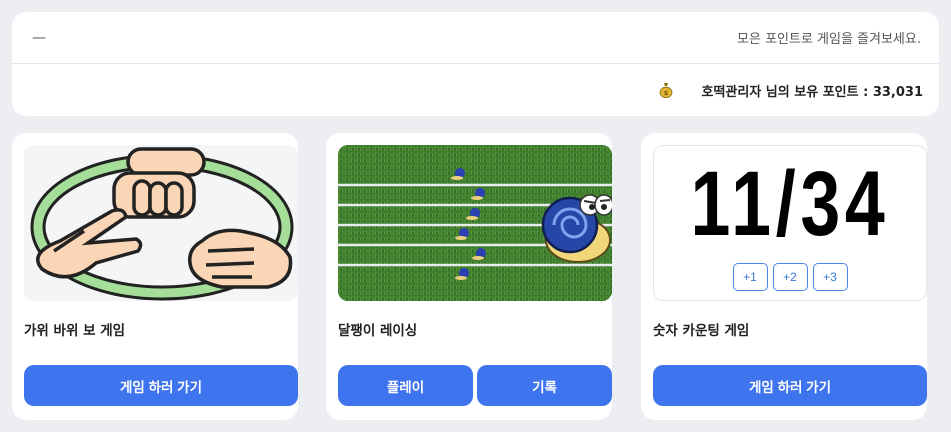  I want to click on increment-2-button: +2, so click(790, 277).